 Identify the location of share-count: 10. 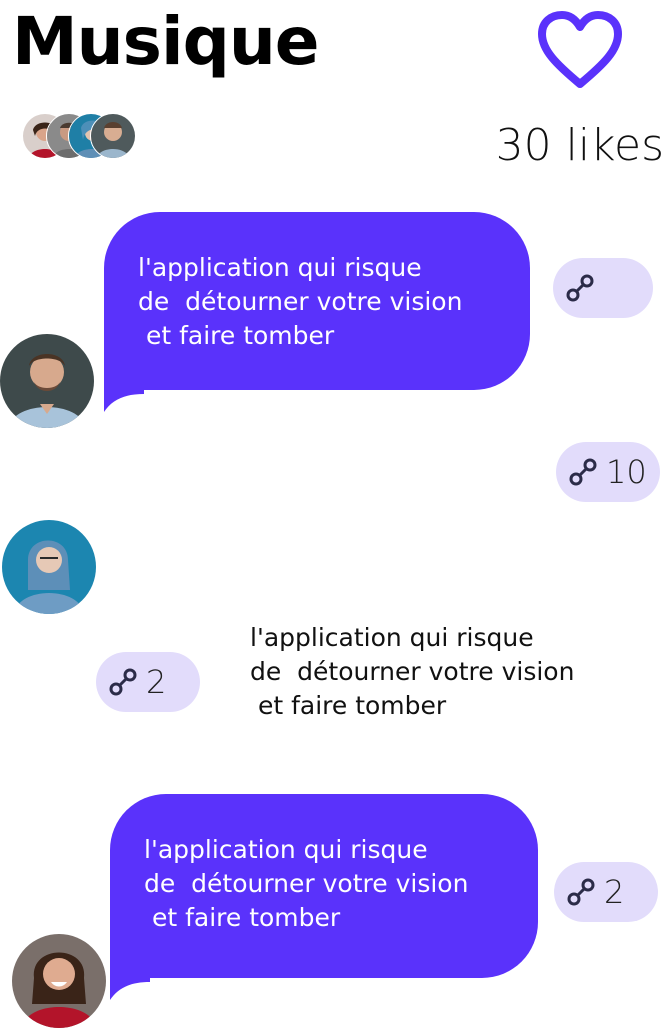
(626, 472).